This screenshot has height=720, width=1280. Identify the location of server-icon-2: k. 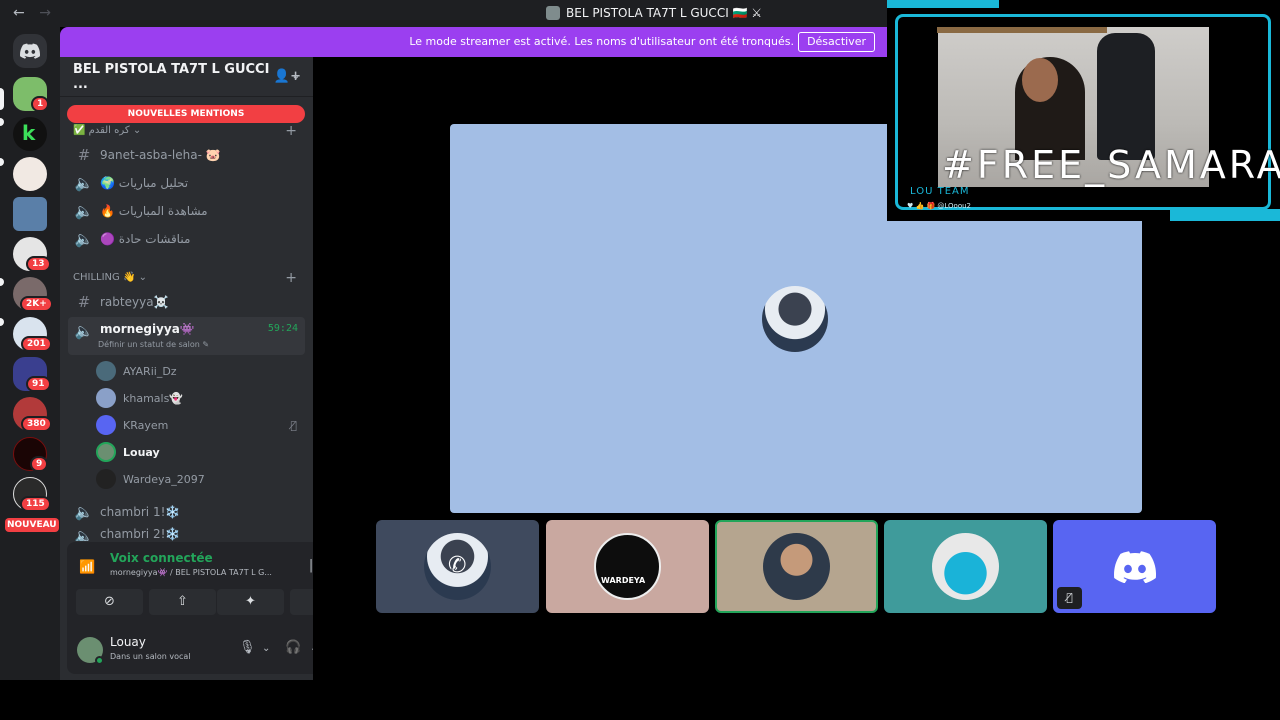
(30, 134).